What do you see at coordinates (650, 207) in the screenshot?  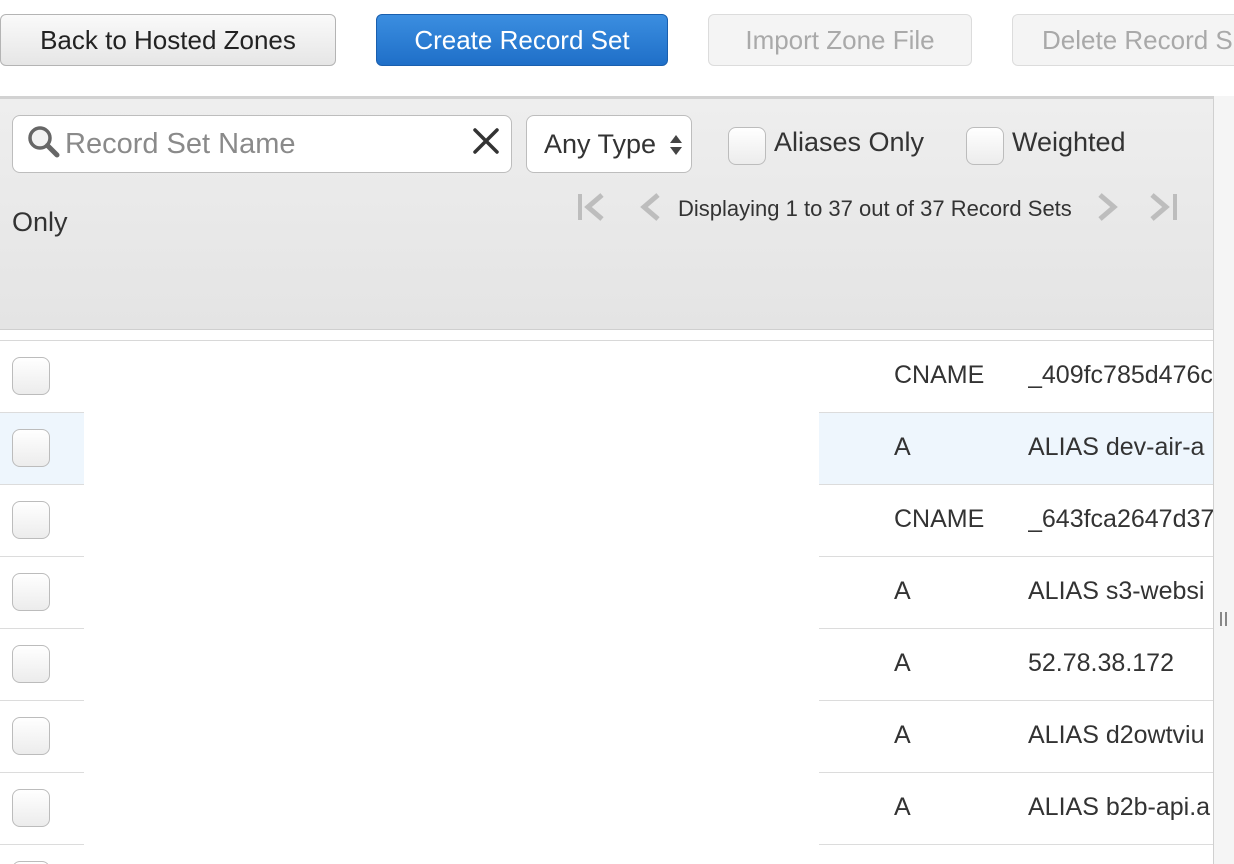 I see `previous-page-icon` at bounding box center [650, 207].